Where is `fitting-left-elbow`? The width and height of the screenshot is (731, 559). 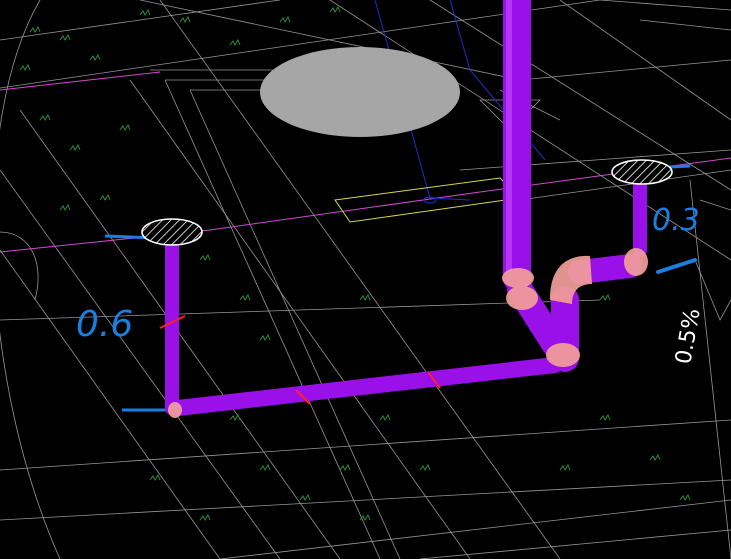
fitting-left-elbow is located at coordinates (175, 410).